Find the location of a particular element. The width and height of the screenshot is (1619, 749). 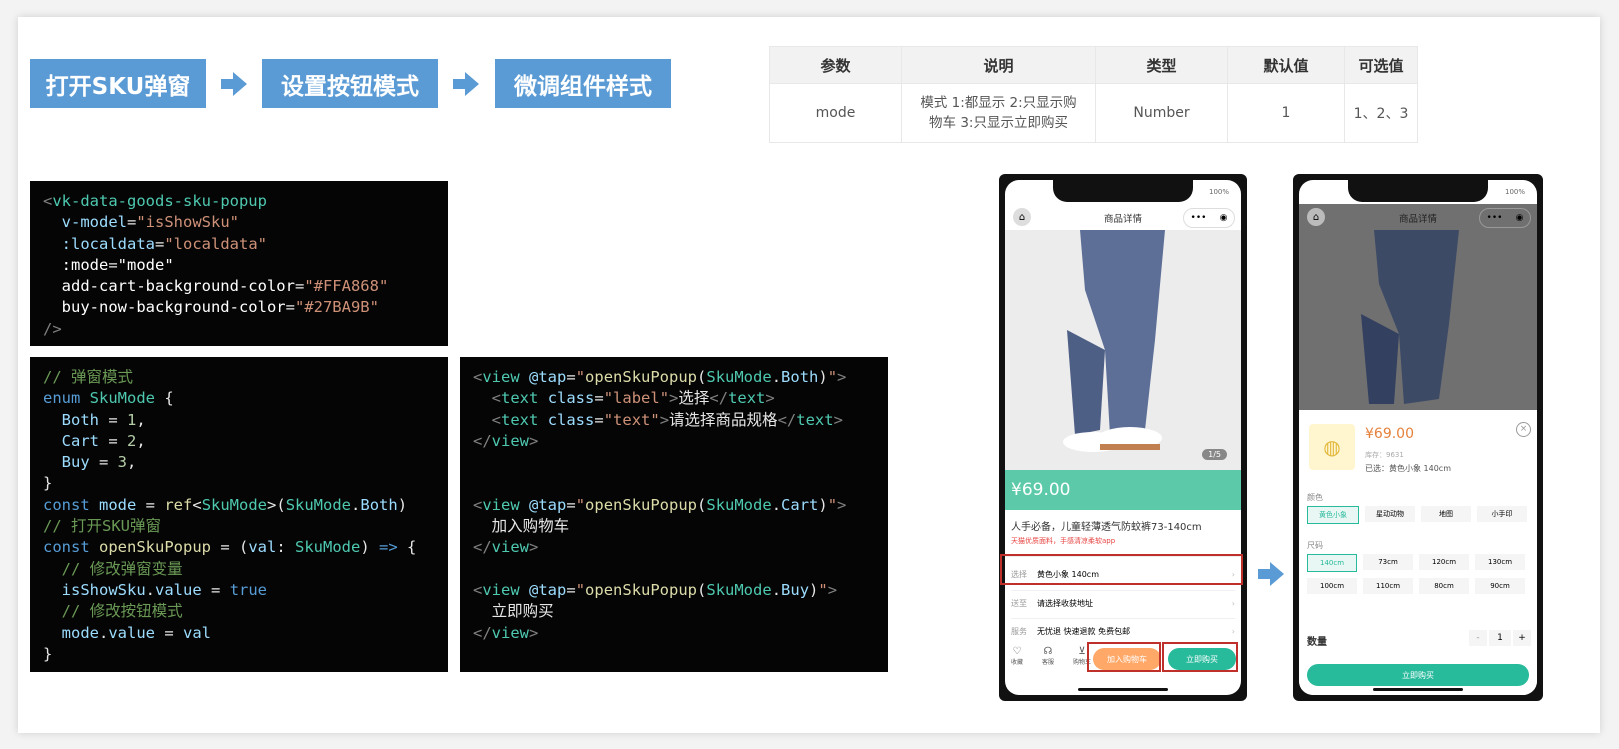

table-cell: Number is located at coordinates (1161, 113).